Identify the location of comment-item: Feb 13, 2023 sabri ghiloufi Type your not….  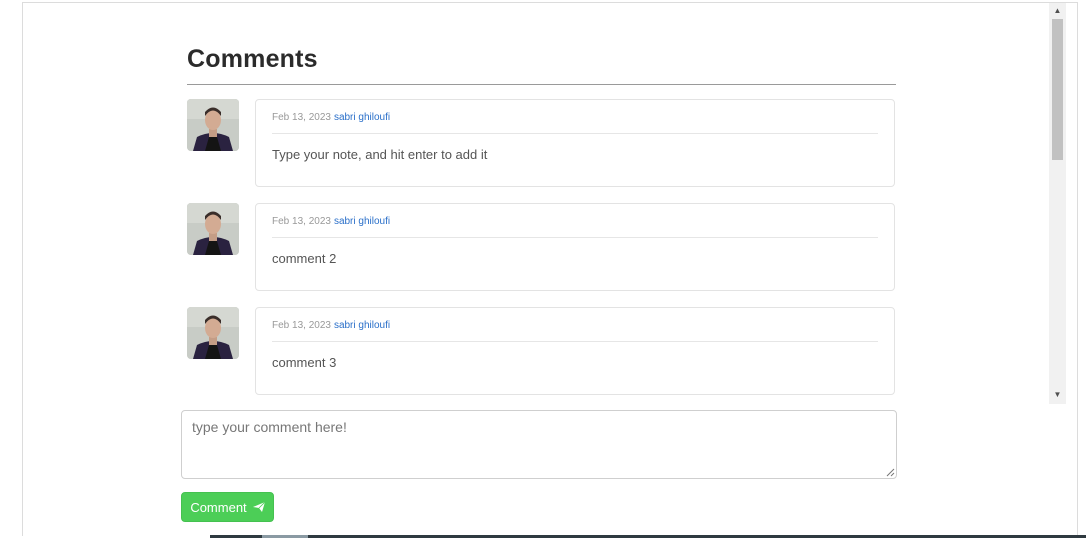
(541, 143).